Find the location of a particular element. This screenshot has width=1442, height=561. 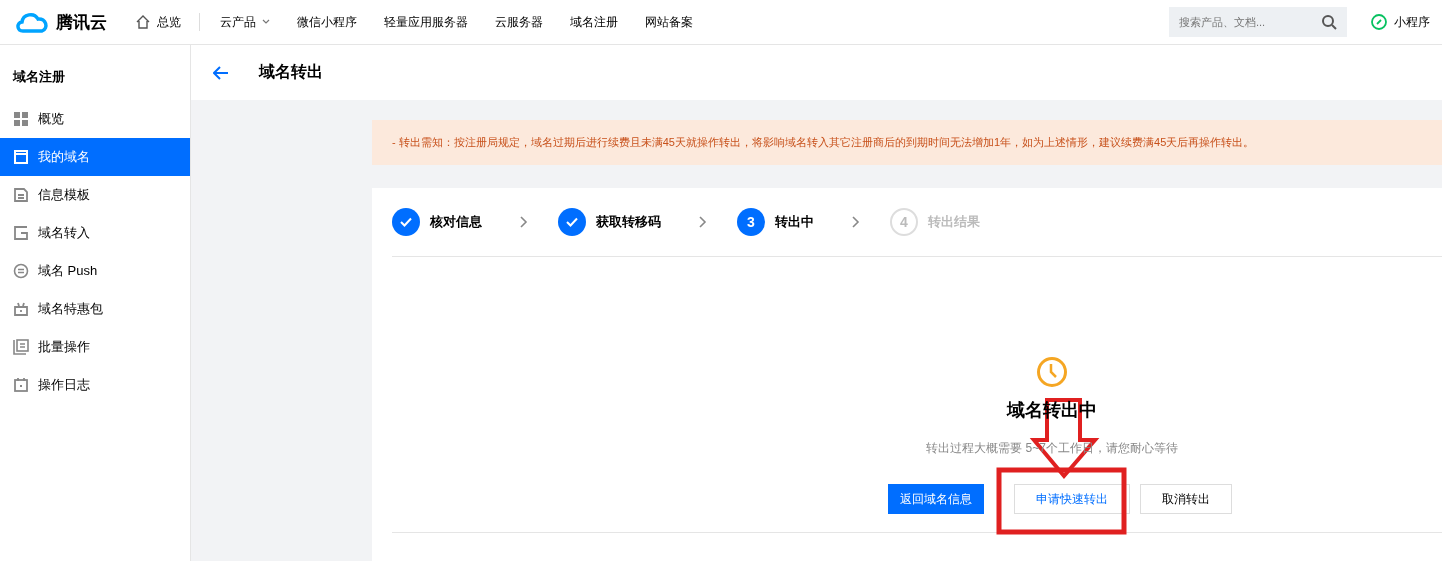

nav-link: 网站备案 is located at coordinates (669, 22).